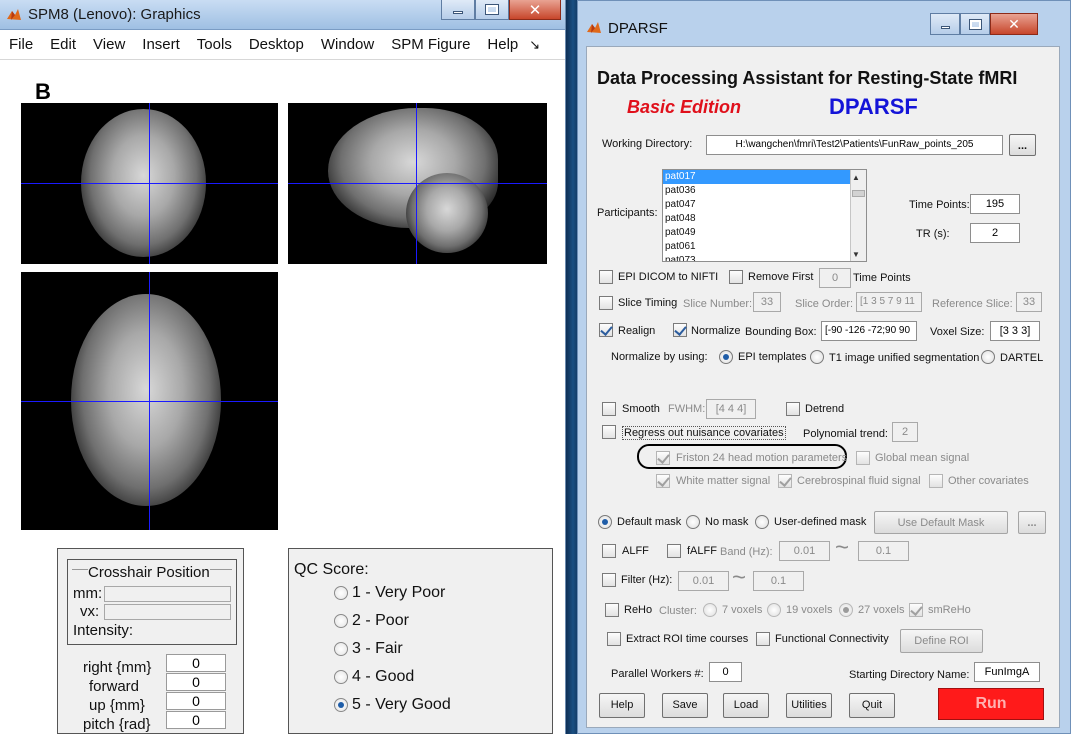 The image size is (1071, 734). Describe the element at coordinates (196, 720) in the screenshot. I see `param-pitch-input: 0` at that location.